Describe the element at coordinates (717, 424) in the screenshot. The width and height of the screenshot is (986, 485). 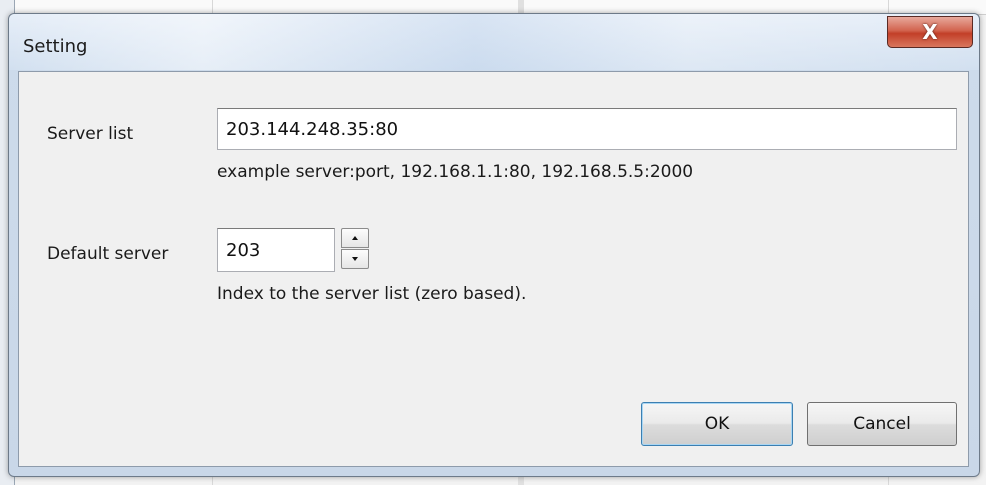
I see `ok-button: OK` at that location.